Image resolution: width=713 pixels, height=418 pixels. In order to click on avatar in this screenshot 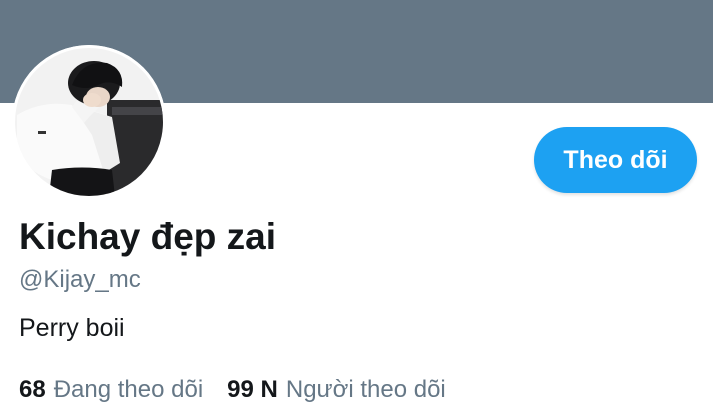, I will do `click(89, 122)`.